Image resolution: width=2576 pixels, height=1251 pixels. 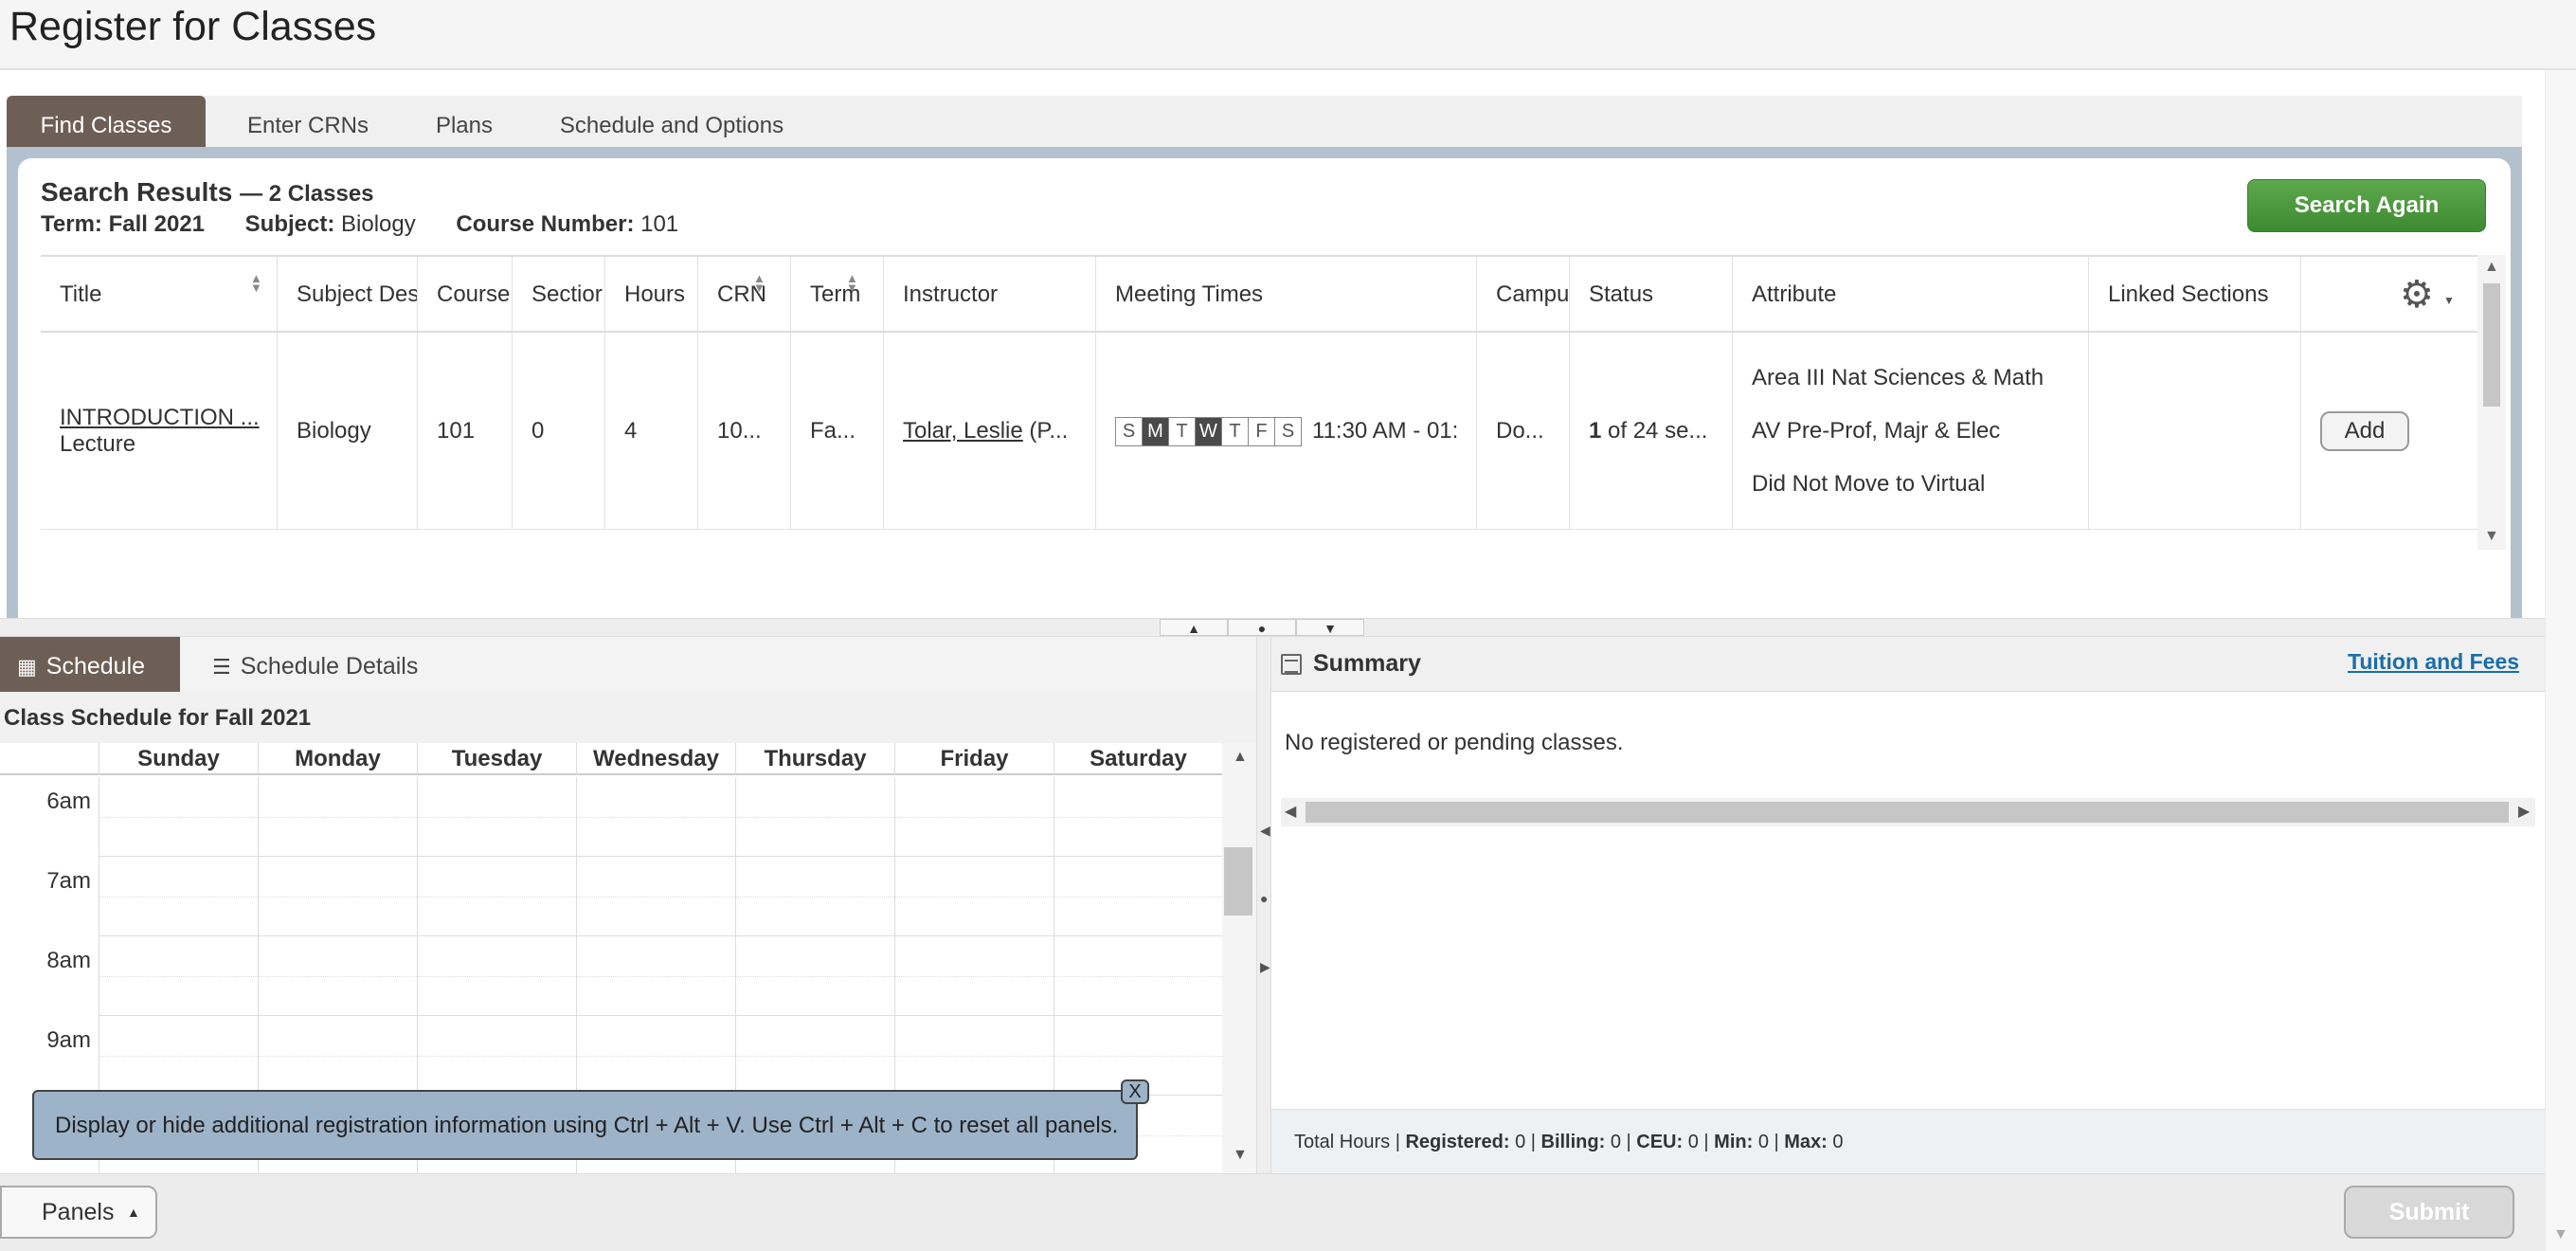 What do you see at coordinates (2364, 431) in the screenshot?
I see `add-button: Add` at bounding box center [2364, 431].